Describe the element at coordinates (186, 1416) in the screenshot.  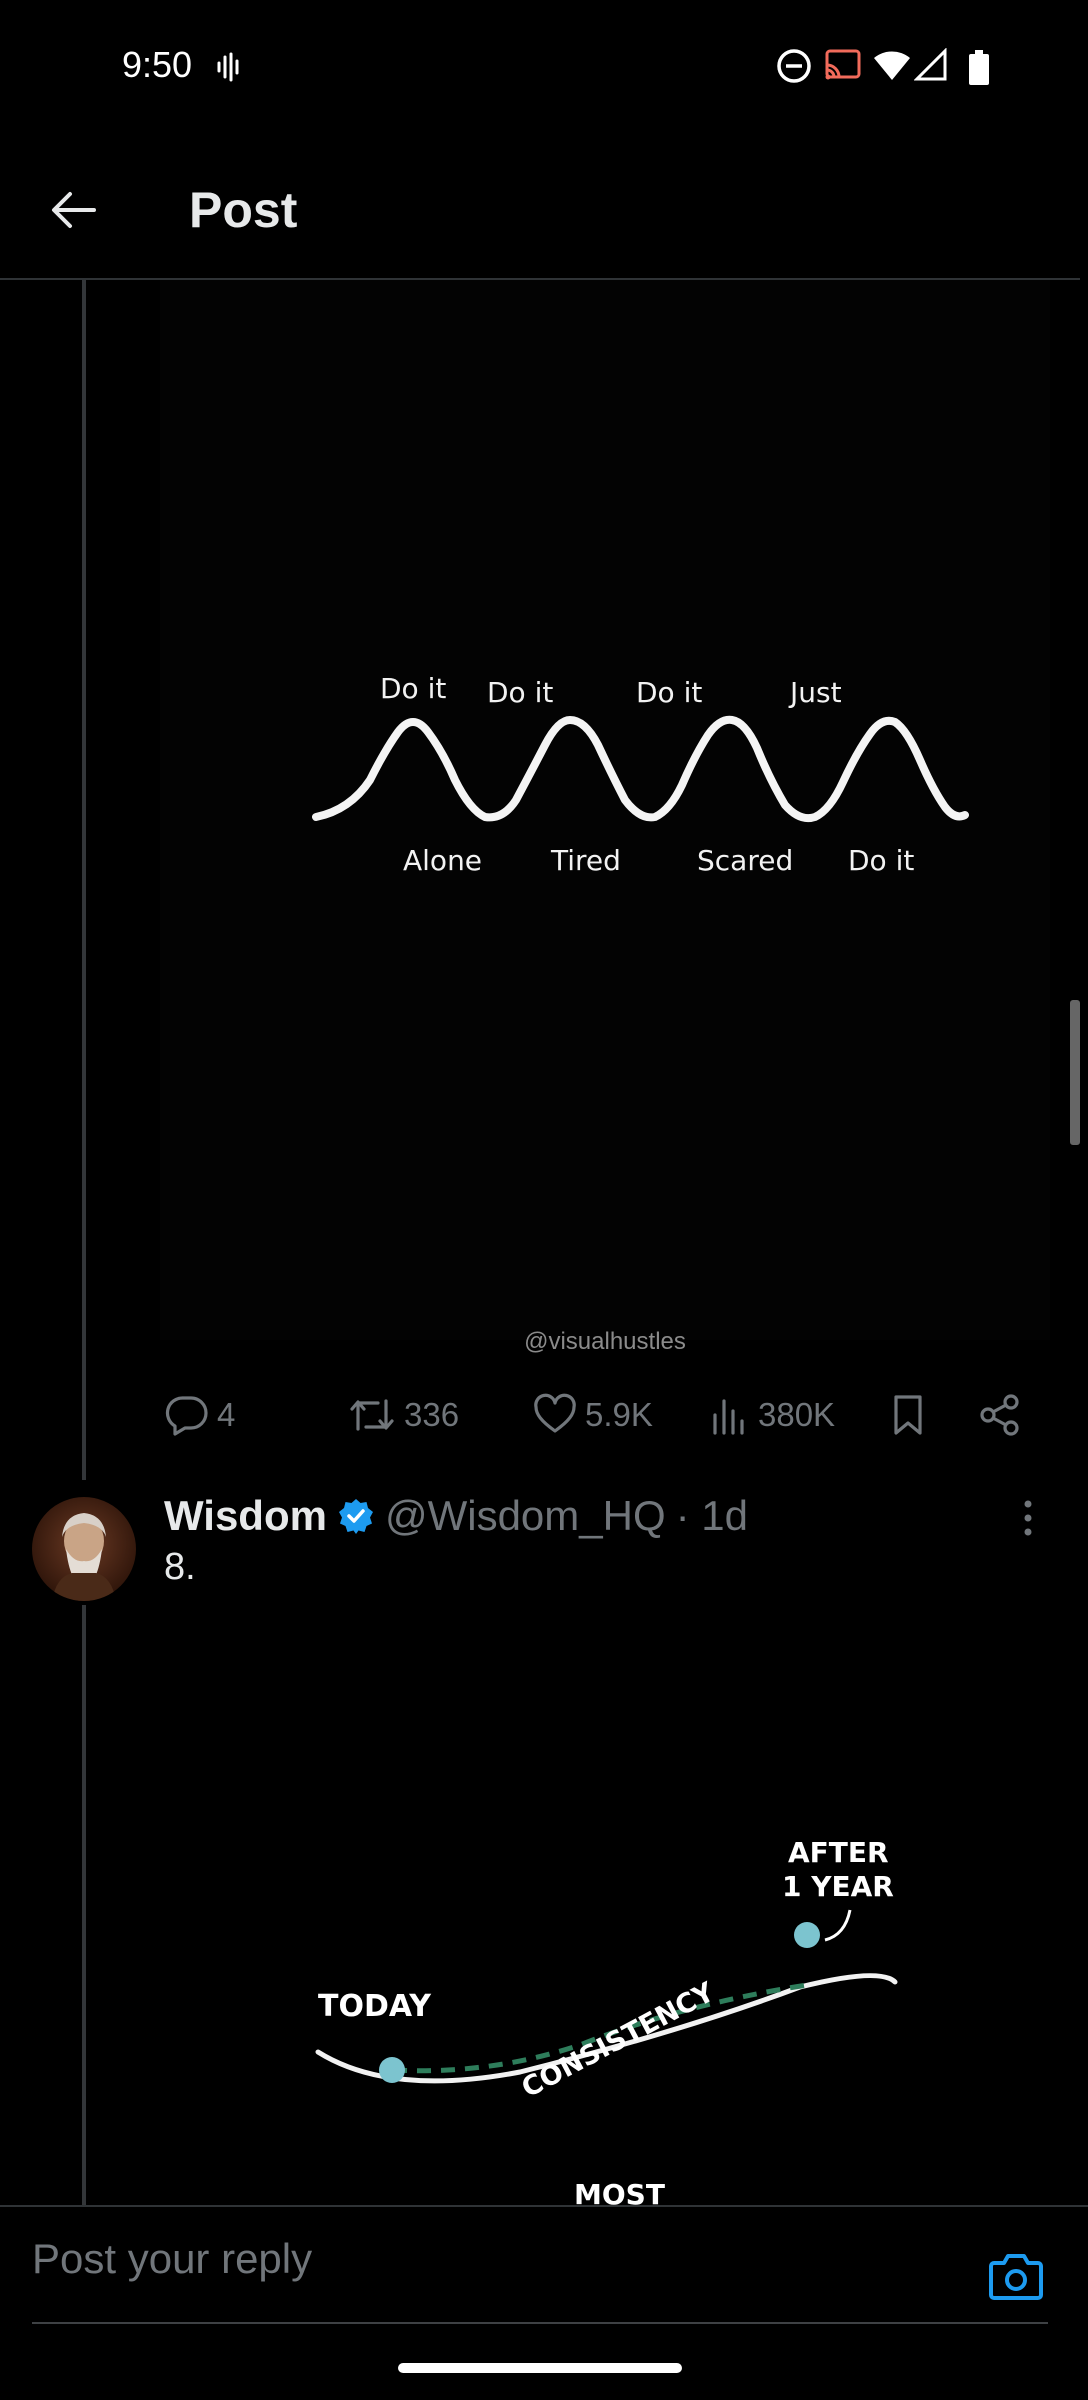
I see `reply-icon` at that location.